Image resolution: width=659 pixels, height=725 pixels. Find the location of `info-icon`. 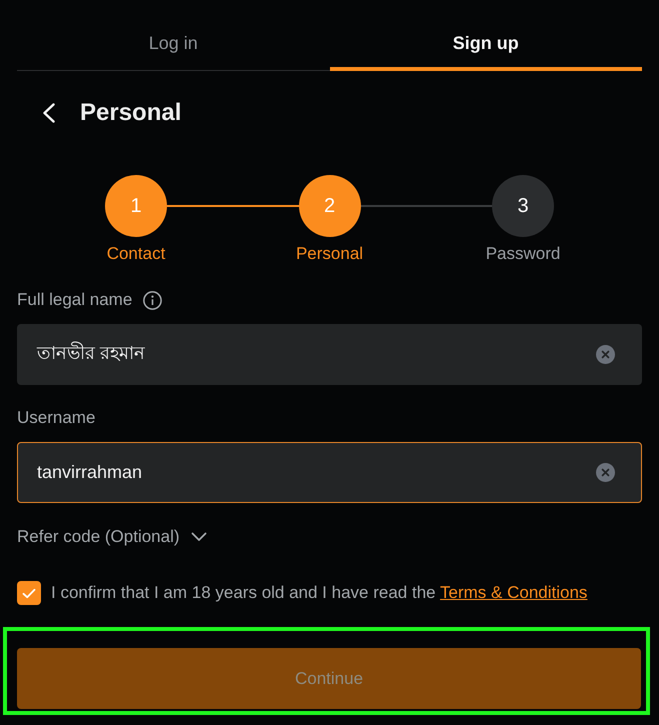

info-icon is located at coordinates (152, 300).